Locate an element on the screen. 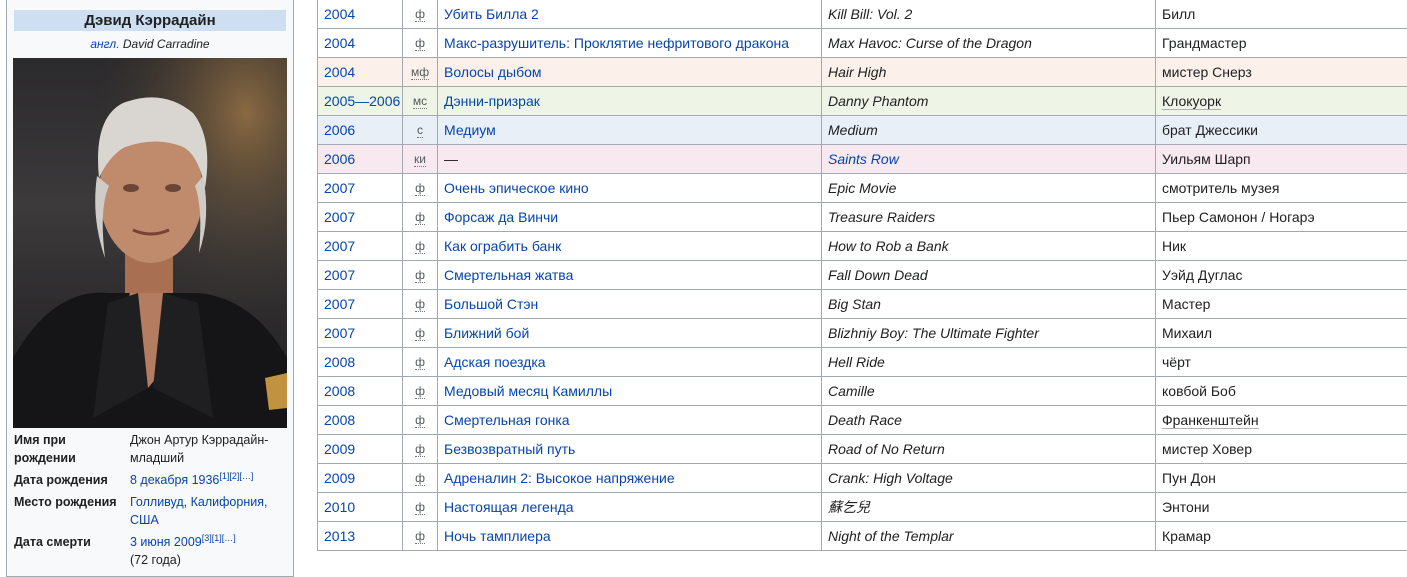  film-title-link: Очень эпическое кино is located at coordinates (516, 188).